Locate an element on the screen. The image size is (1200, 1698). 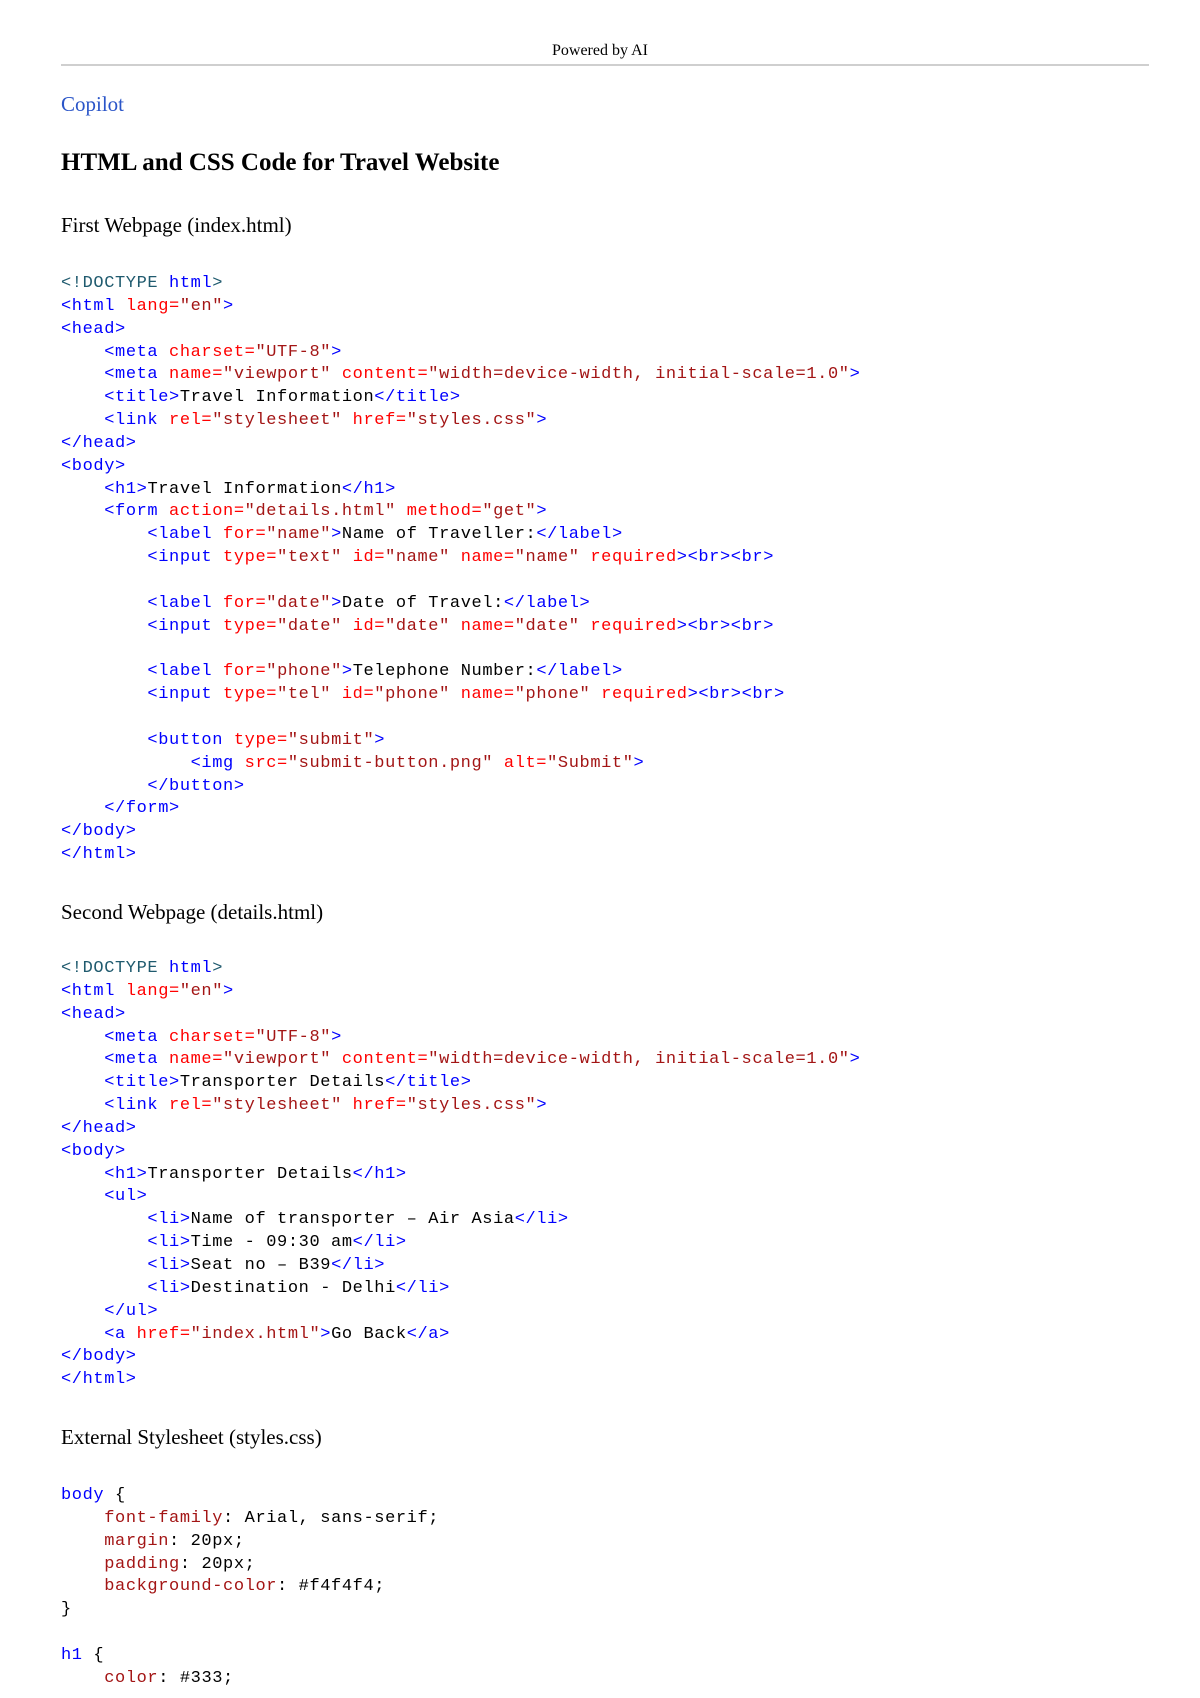
code-token: Date of Travel: is located at coordinates (422, 603).